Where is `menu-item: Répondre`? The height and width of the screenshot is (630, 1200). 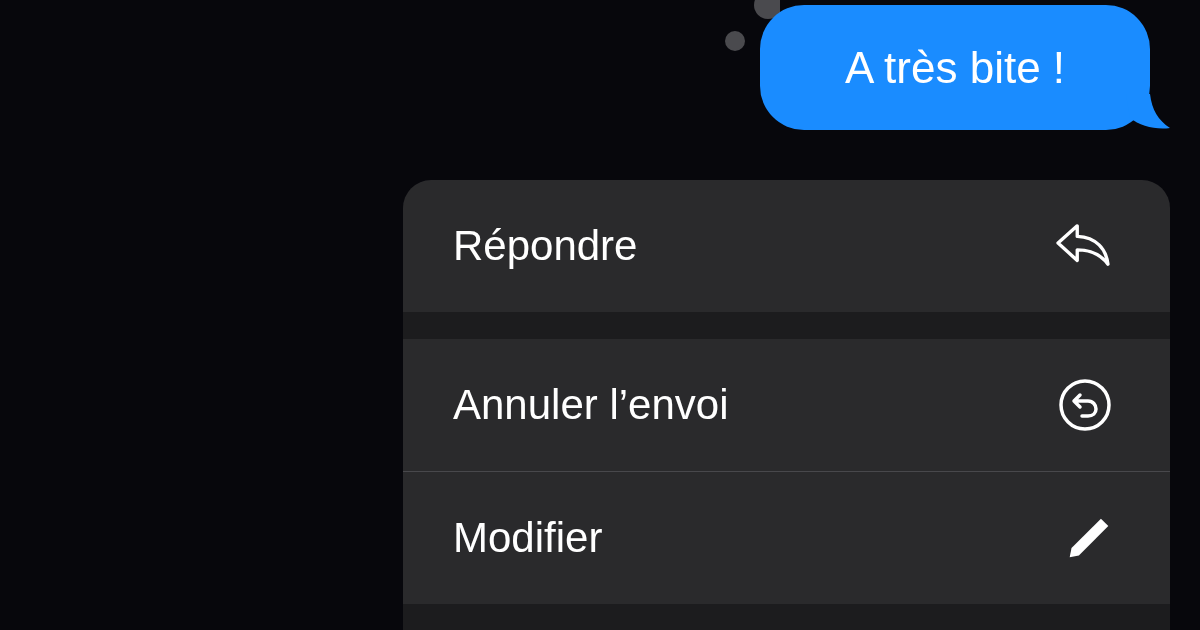
menu-item: Répondre is located at coordinates (786, 246).